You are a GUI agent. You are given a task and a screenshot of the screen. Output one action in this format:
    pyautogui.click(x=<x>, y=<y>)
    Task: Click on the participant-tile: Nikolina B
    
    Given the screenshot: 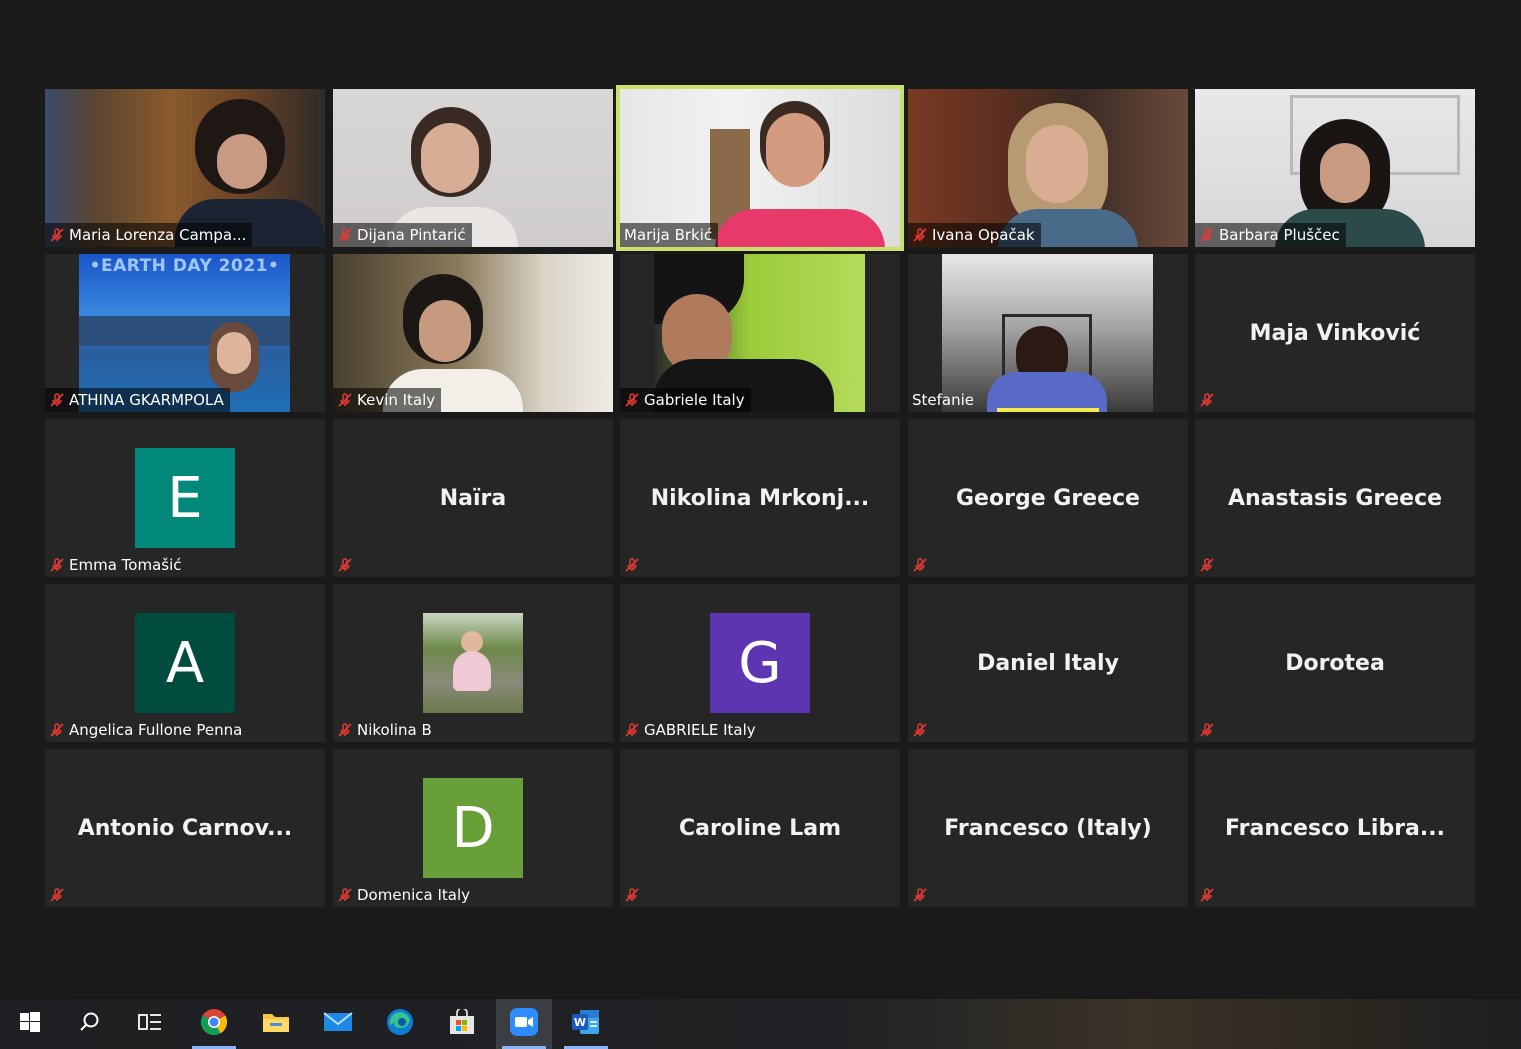 What is the action you would take?
    pyautogui.click(x=473, y=663)
    